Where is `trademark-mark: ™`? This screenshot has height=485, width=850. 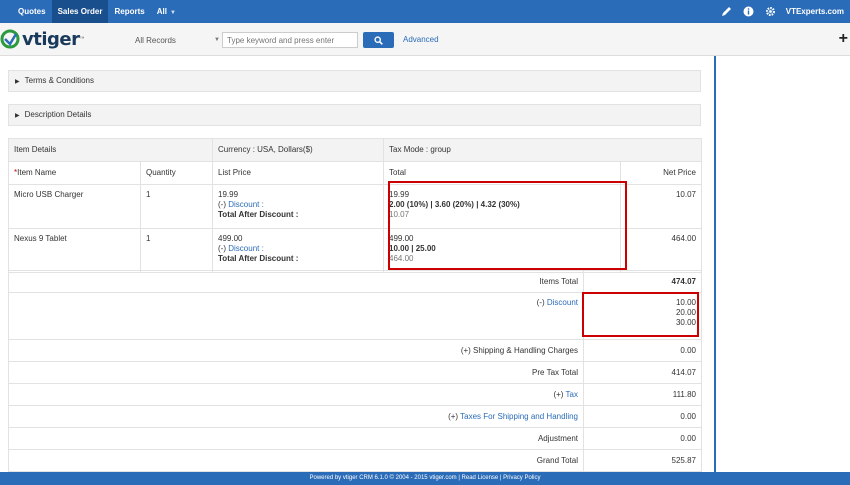
trademark-mark: ™ is located at coordinates (82, 39).